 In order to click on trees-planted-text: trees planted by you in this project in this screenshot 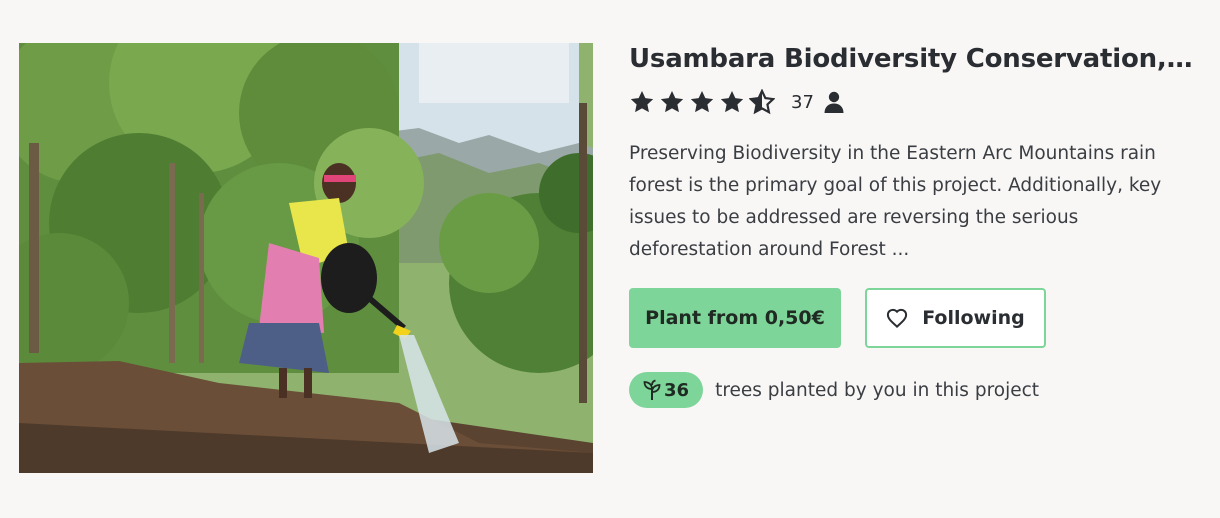, I will do `click(877, 390)`.